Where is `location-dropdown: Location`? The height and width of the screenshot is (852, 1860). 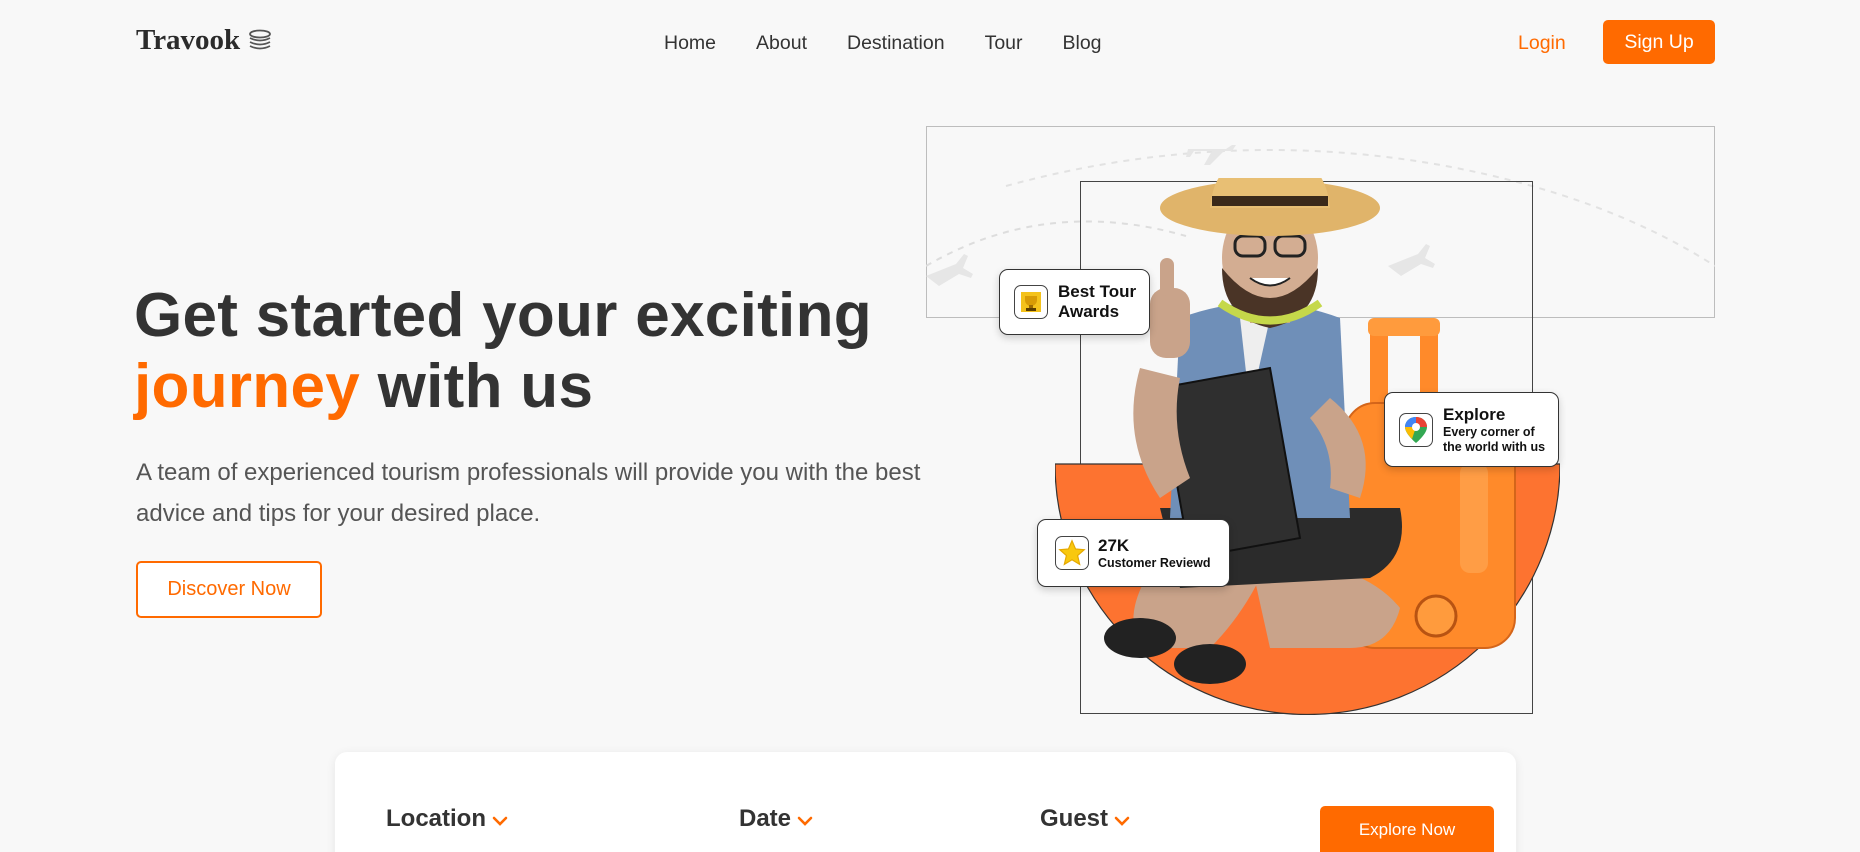 location-dropdown: Location is located at coordinates (447, 819).